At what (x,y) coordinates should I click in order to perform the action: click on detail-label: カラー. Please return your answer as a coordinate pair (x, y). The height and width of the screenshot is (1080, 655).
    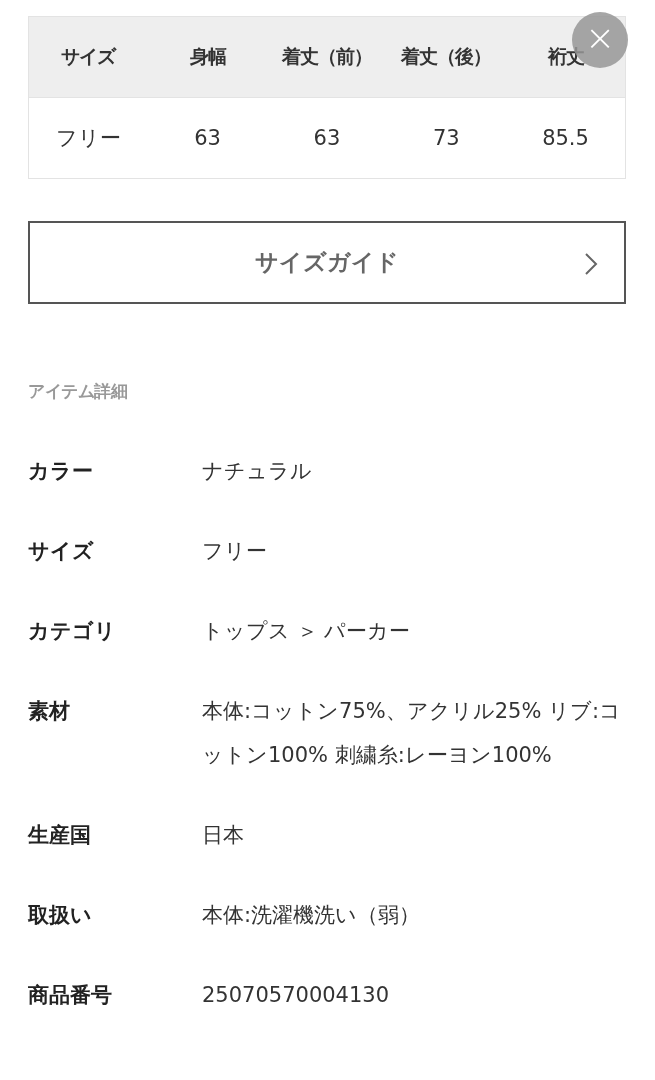
    Looking at the image, I should click on (61, 471).